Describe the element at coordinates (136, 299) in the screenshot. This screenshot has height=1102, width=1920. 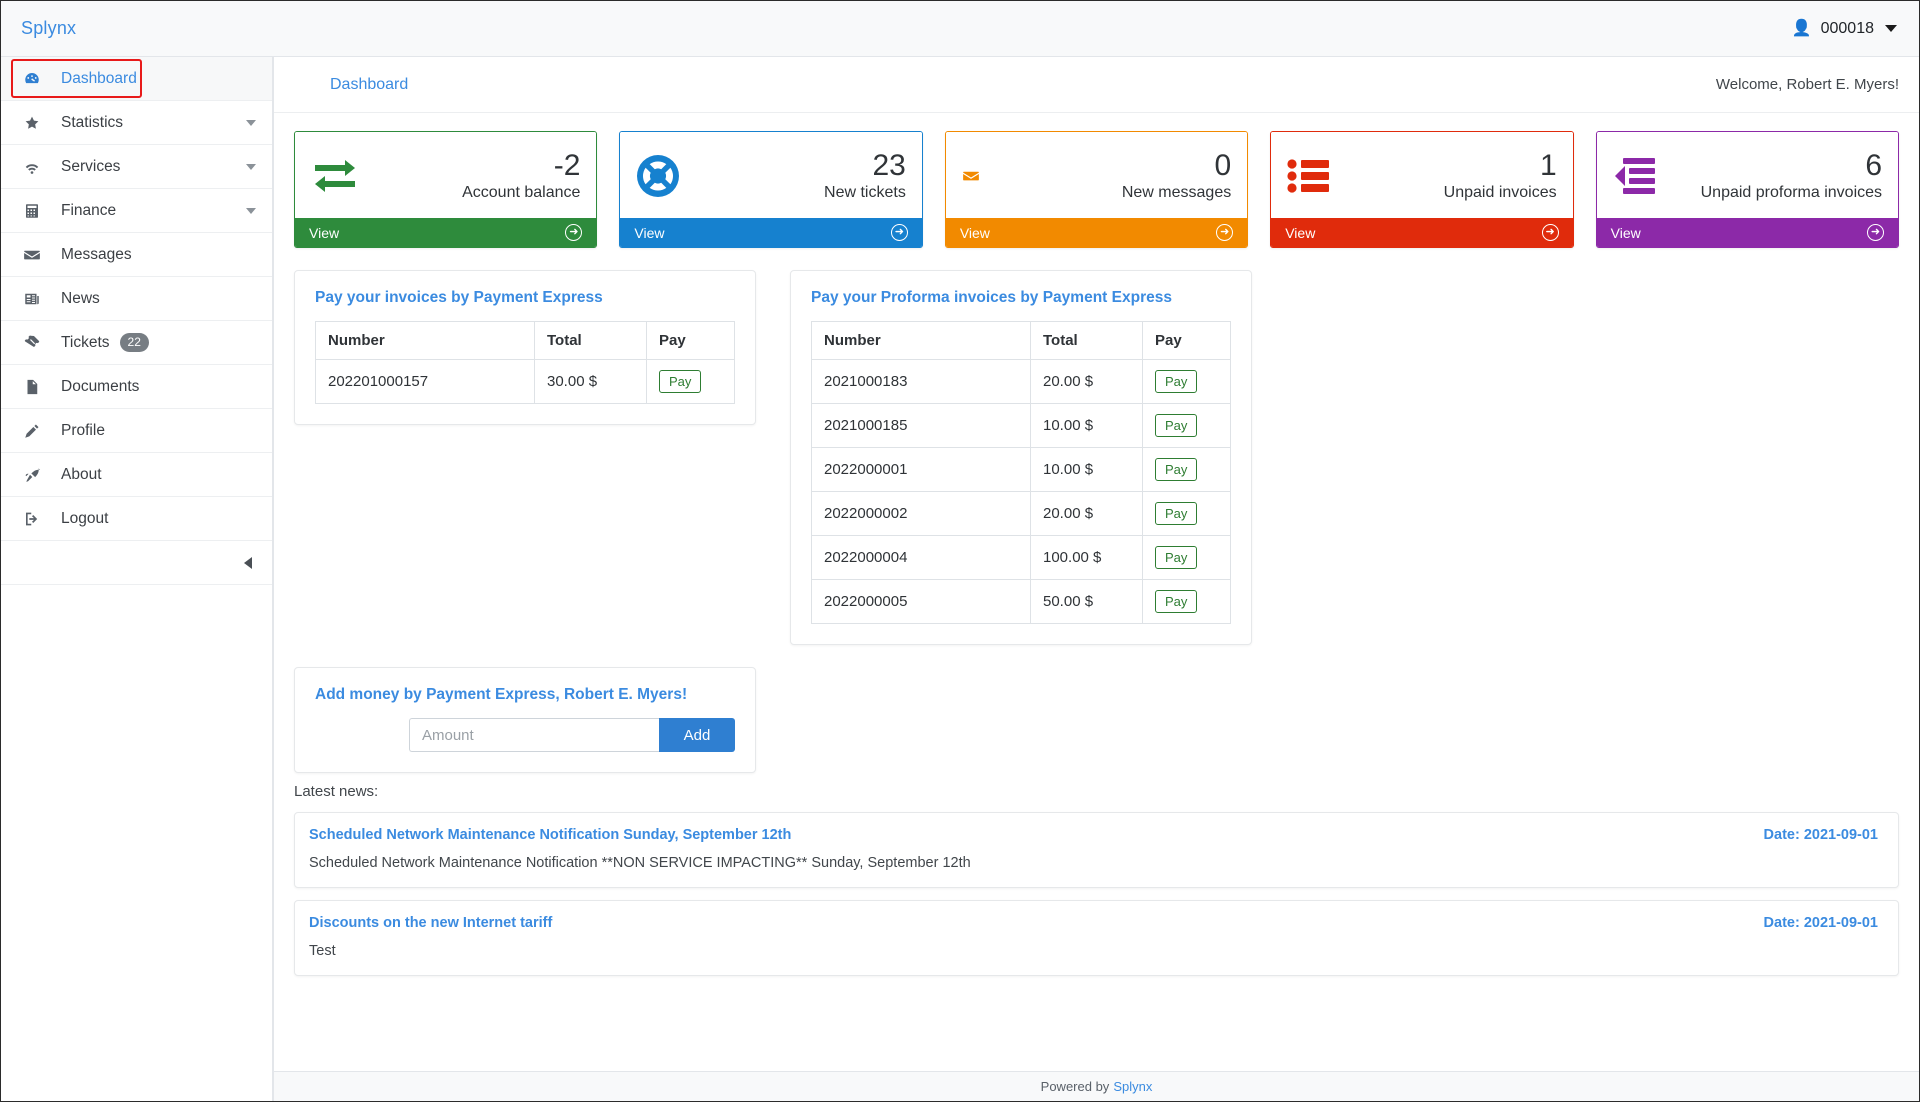
I see `sidebar-item-news: News` at that location.